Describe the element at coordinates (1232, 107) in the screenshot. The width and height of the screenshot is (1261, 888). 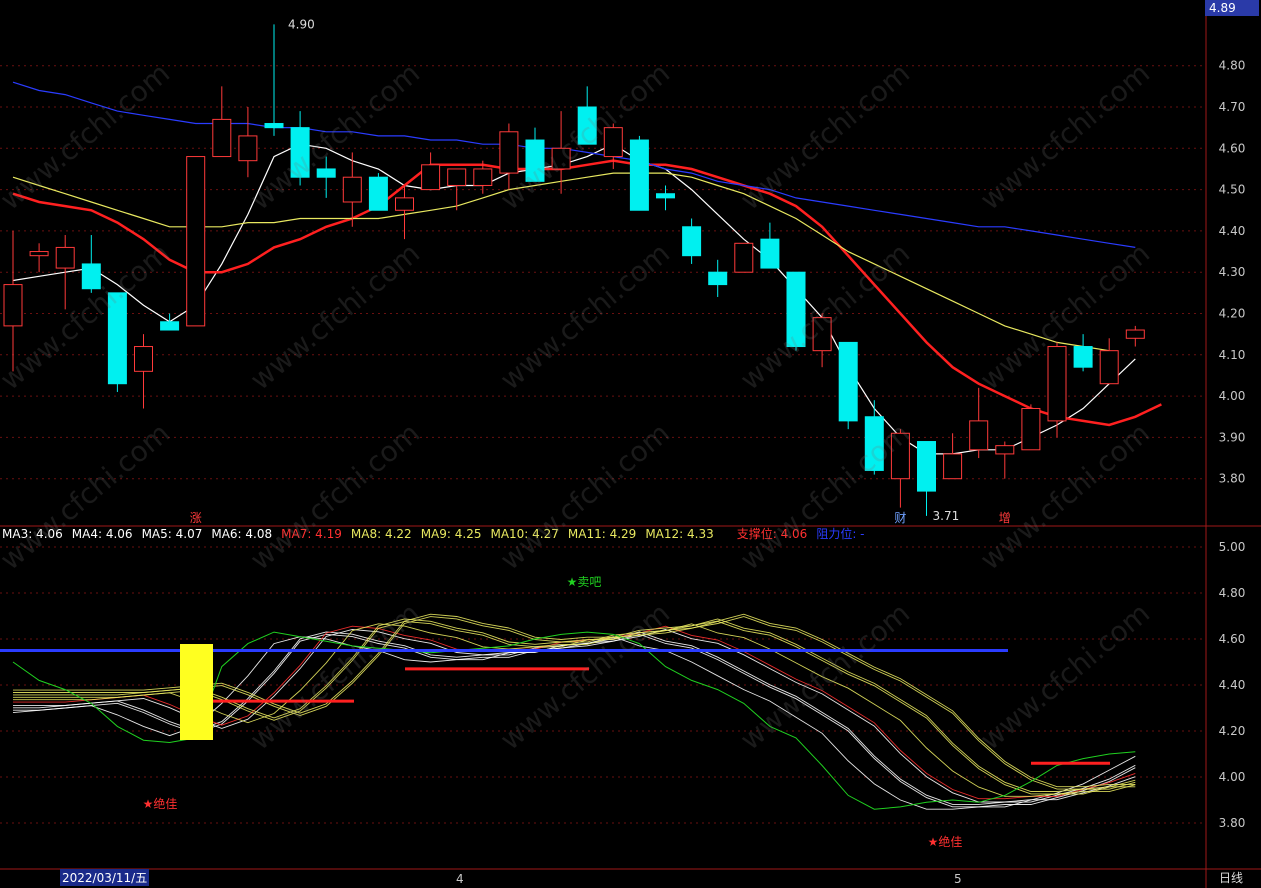
I see `y-tick-label: 4.70` at that location.